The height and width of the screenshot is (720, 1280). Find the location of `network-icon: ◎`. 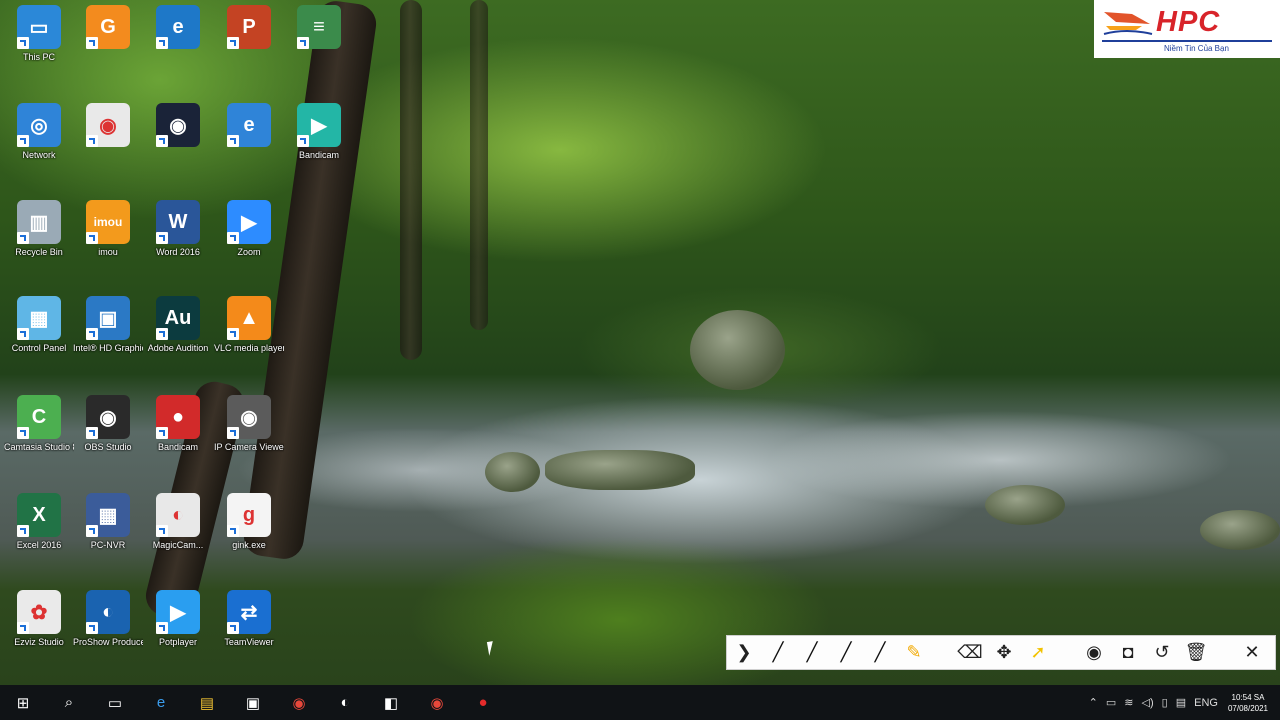

network-icon: ◎ is located at coordinates (39, 125).